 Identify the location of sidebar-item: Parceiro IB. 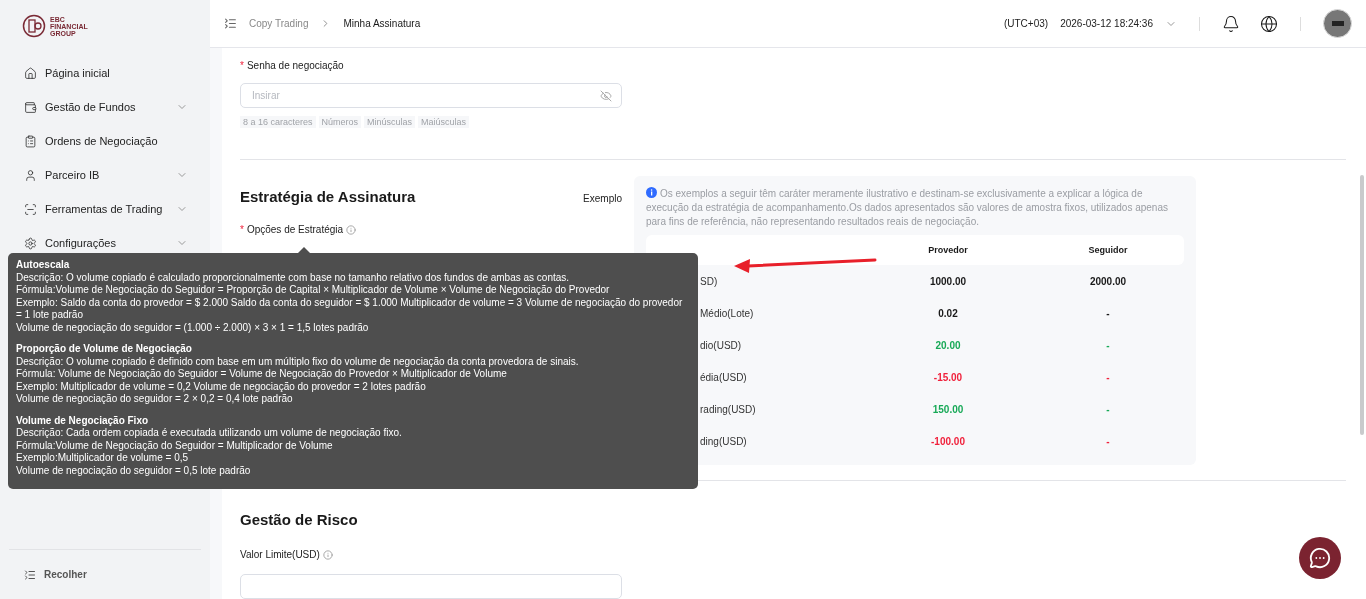
(105, 175).